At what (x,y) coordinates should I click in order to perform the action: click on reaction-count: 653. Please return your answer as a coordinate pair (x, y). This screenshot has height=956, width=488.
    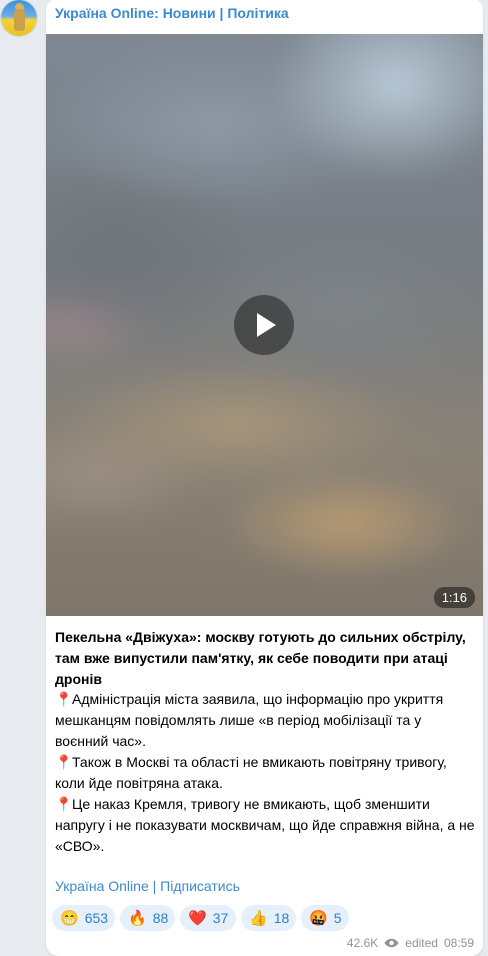
    Looking at the image, I should click on (96, 918).